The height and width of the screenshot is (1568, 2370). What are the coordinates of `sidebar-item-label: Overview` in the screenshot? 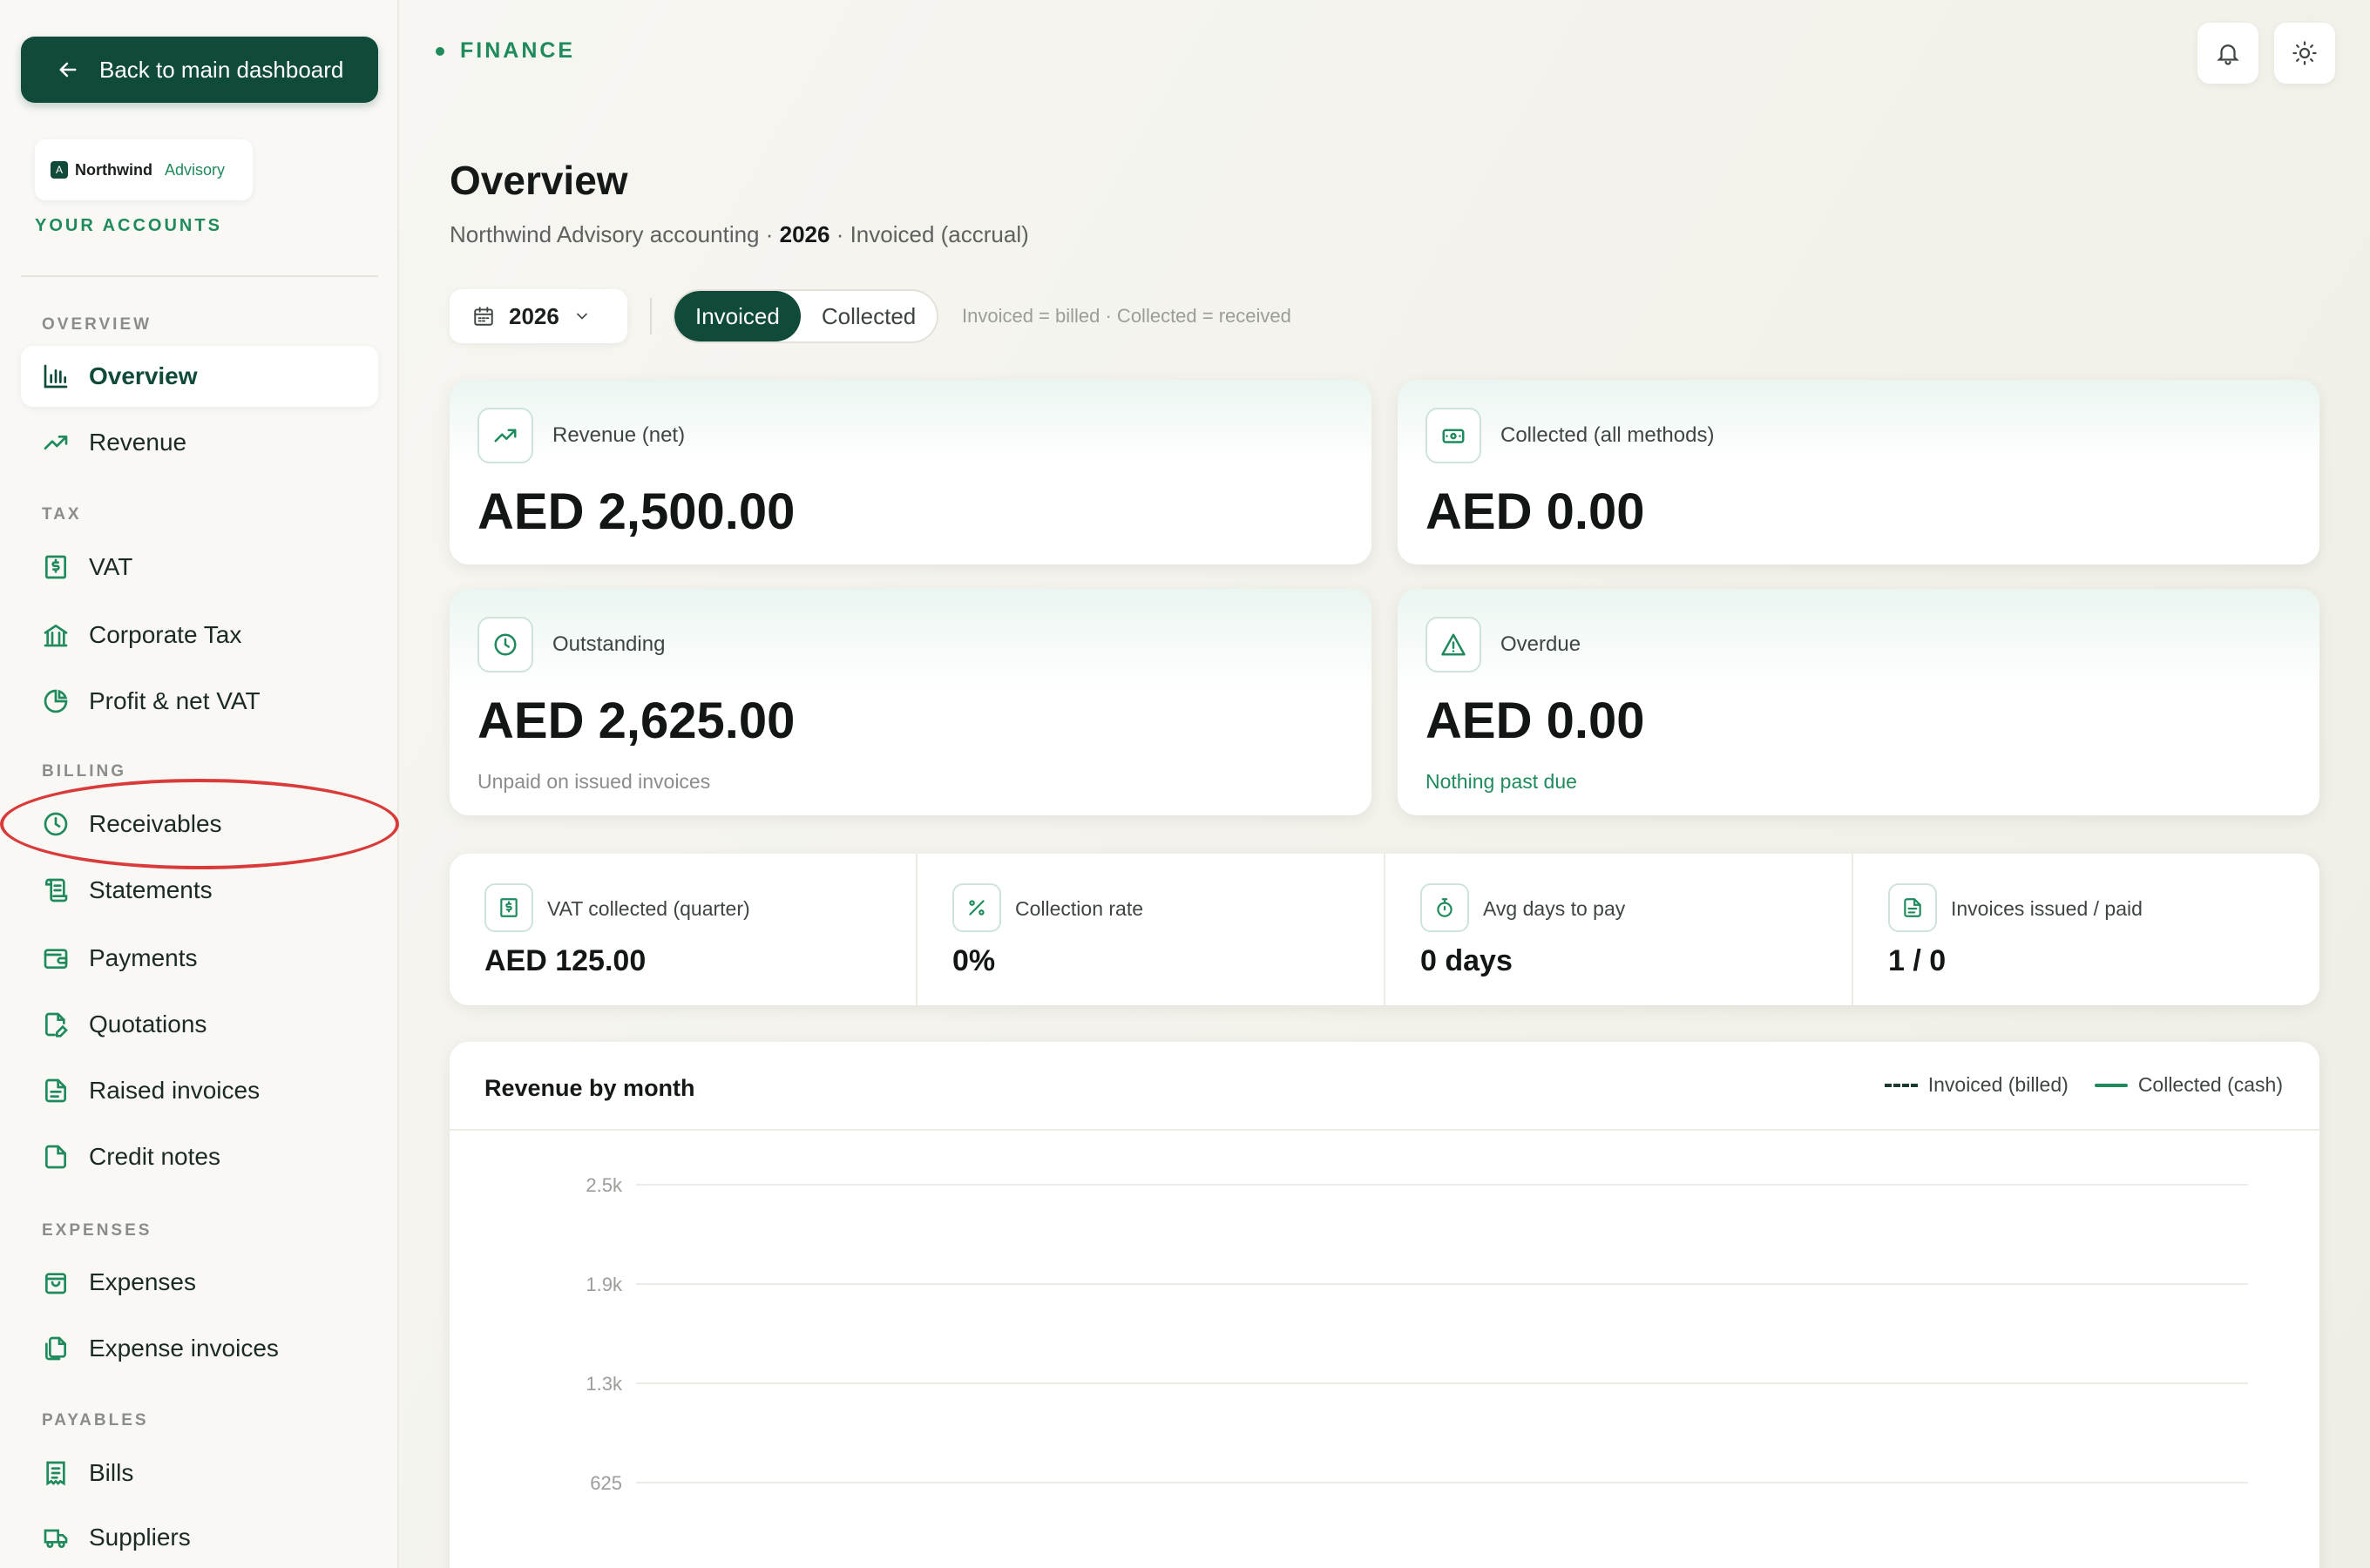 It's located at (143, 375).